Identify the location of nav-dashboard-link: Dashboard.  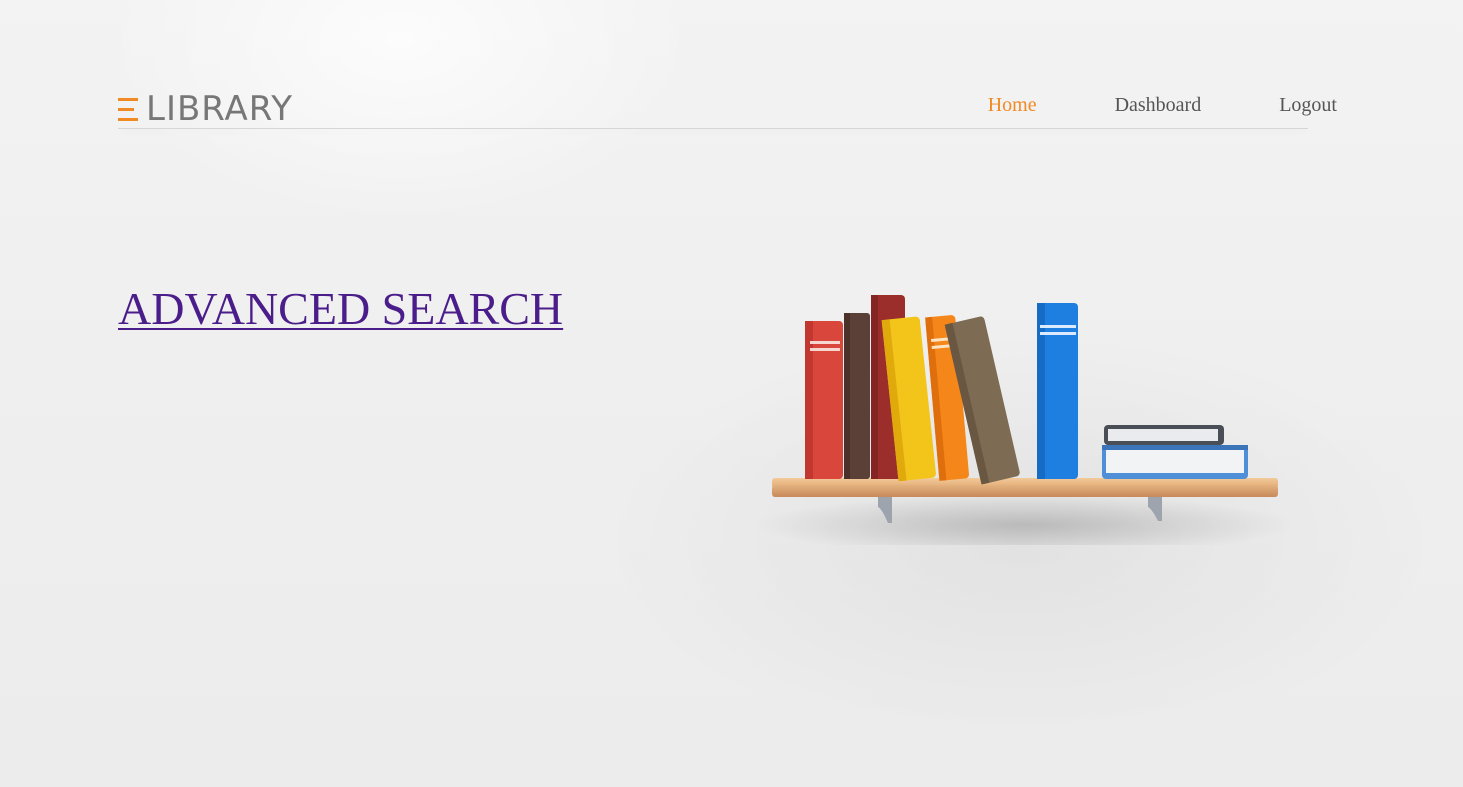
(1158, 105).